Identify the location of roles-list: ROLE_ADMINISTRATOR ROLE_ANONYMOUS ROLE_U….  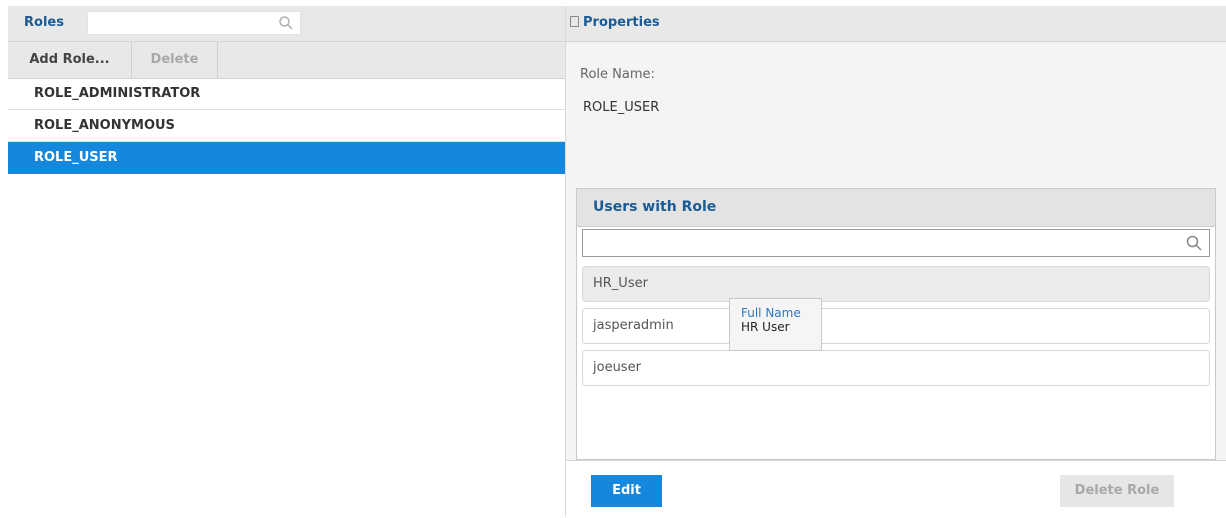
(286, 126).